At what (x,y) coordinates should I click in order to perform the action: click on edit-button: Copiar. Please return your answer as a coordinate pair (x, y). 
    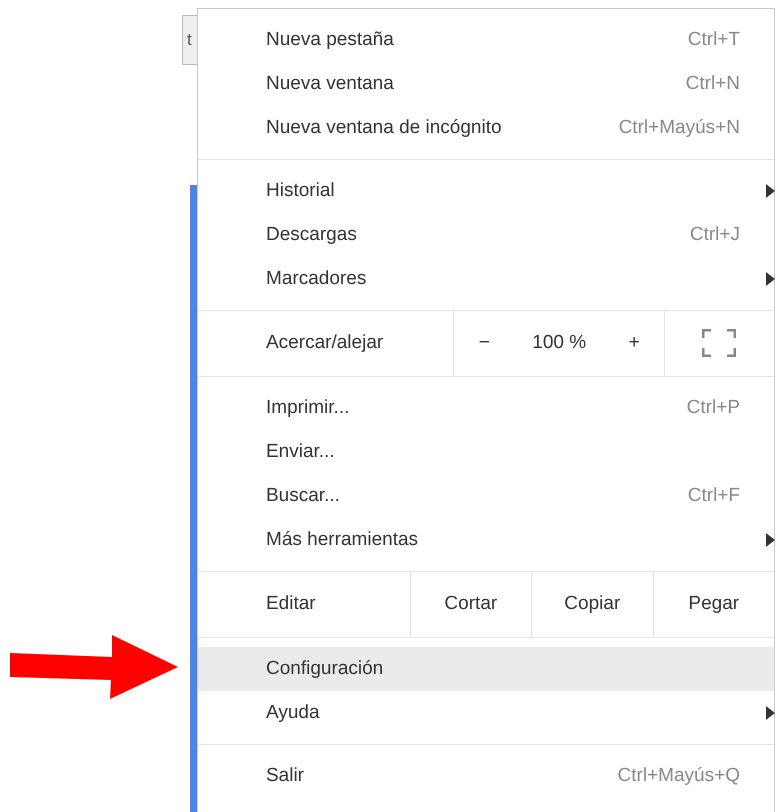
    Looking at the image, I should click on (592, 604).